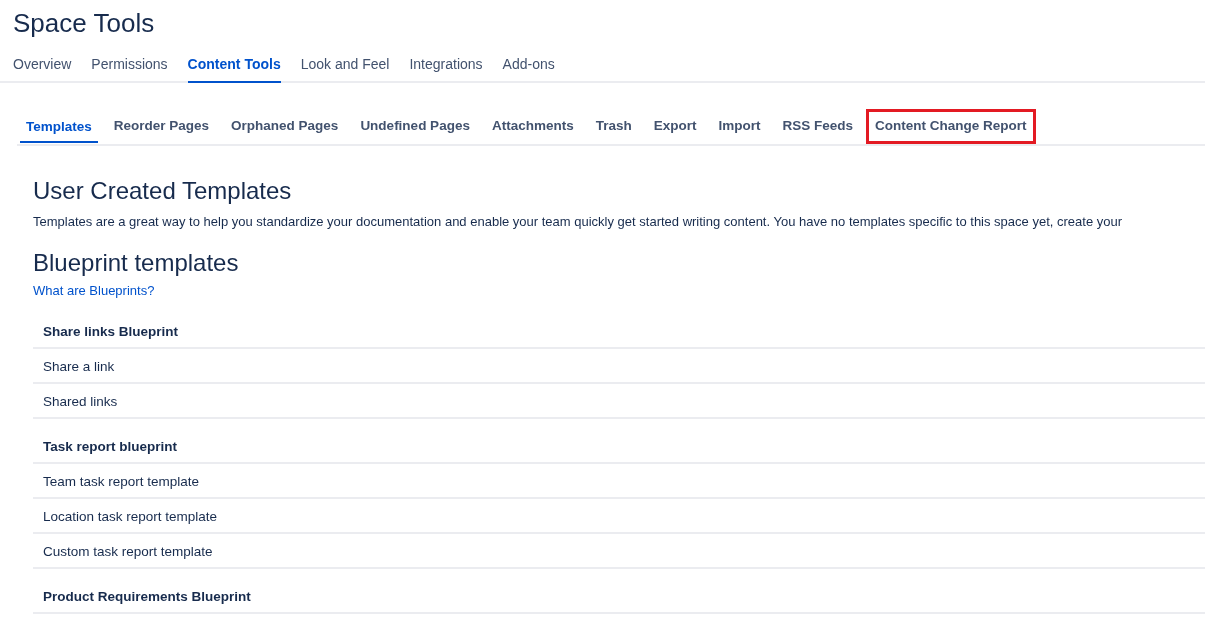 The height and width of the screenshot is (617, 1205). I want to click on blueprint-group-header: Share links Blueprint, so click(619, 331).